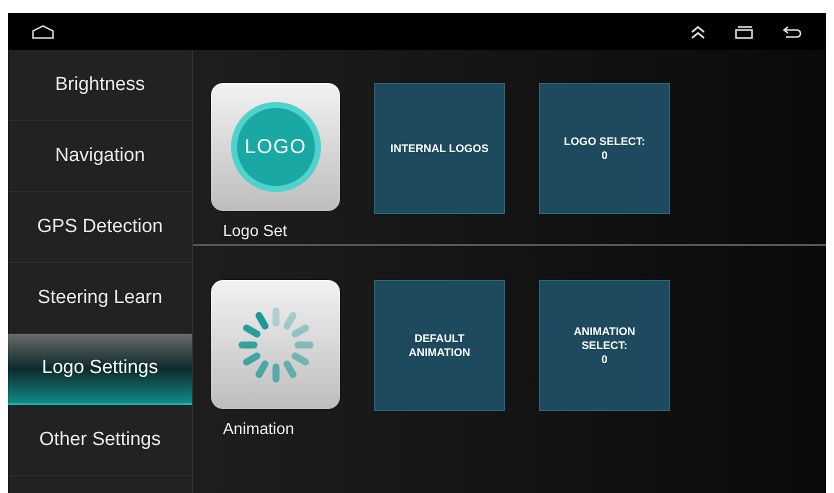 This screenshot has height=493, width=834. I want to click on animation-button, so click(275, 344).